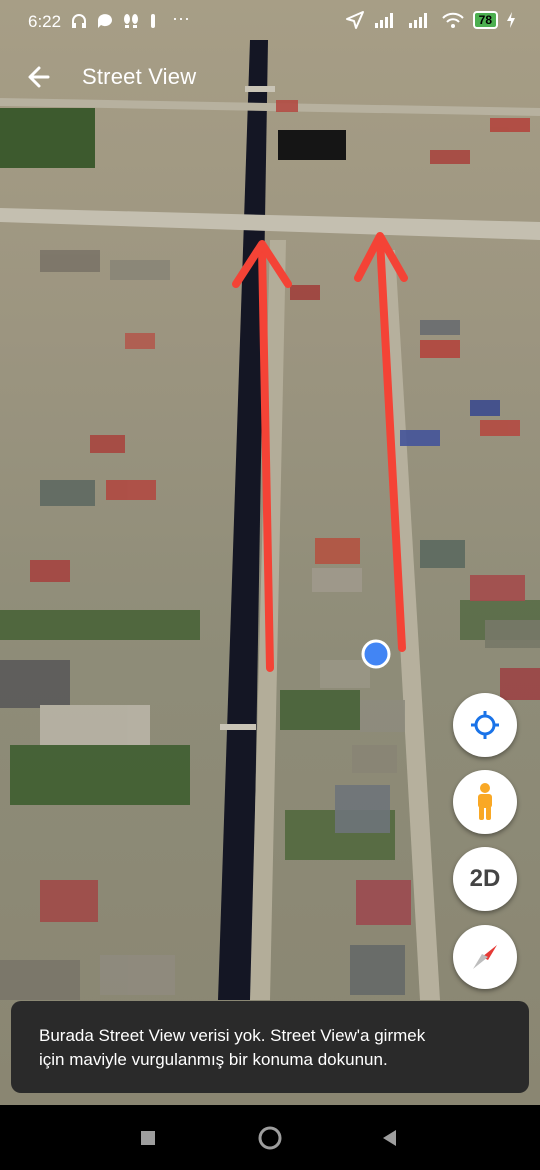 This screenshot has width=540, height=1170. What do you see at coordinates (139, 76) in the screenshot?
I see `page-title: Street View` at bounding box center [139, 76].